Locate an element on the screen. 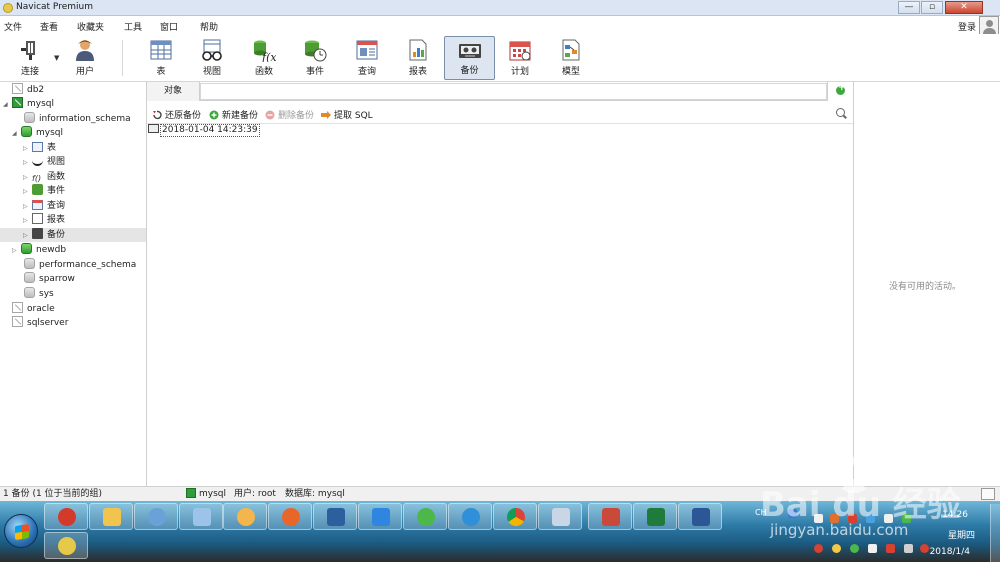 This screenshot has width=1000, height=562. menu-view: 查看 is located at coordinates (49, 26).